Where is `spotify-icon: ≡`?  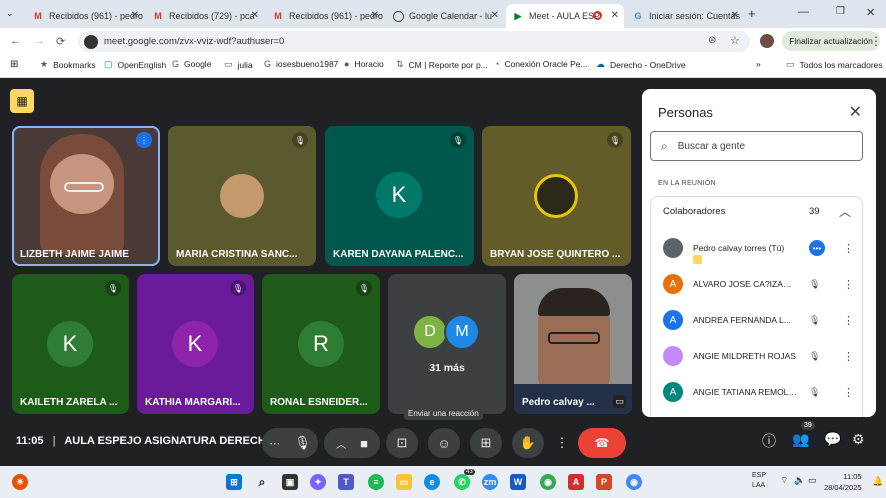 spotify-icon: ≡ is located at coordinates (376, 482).